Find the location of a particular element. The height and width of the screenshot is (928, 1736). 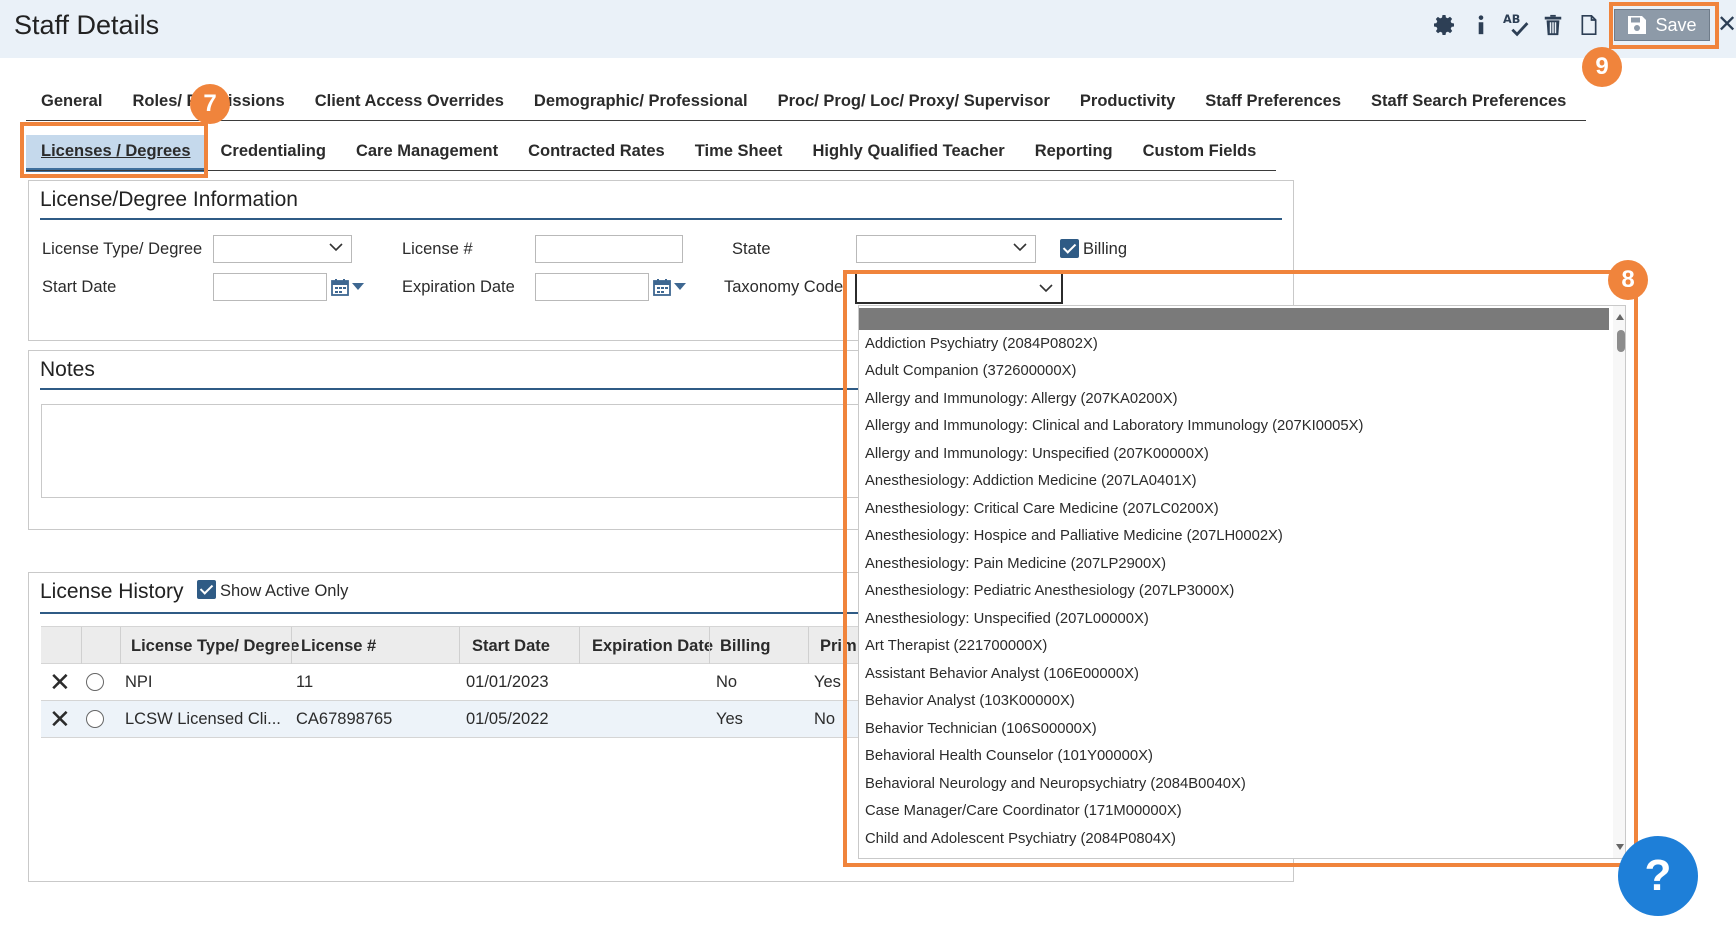

start-date-dropdown-icon is located at coordinates (358, 286).